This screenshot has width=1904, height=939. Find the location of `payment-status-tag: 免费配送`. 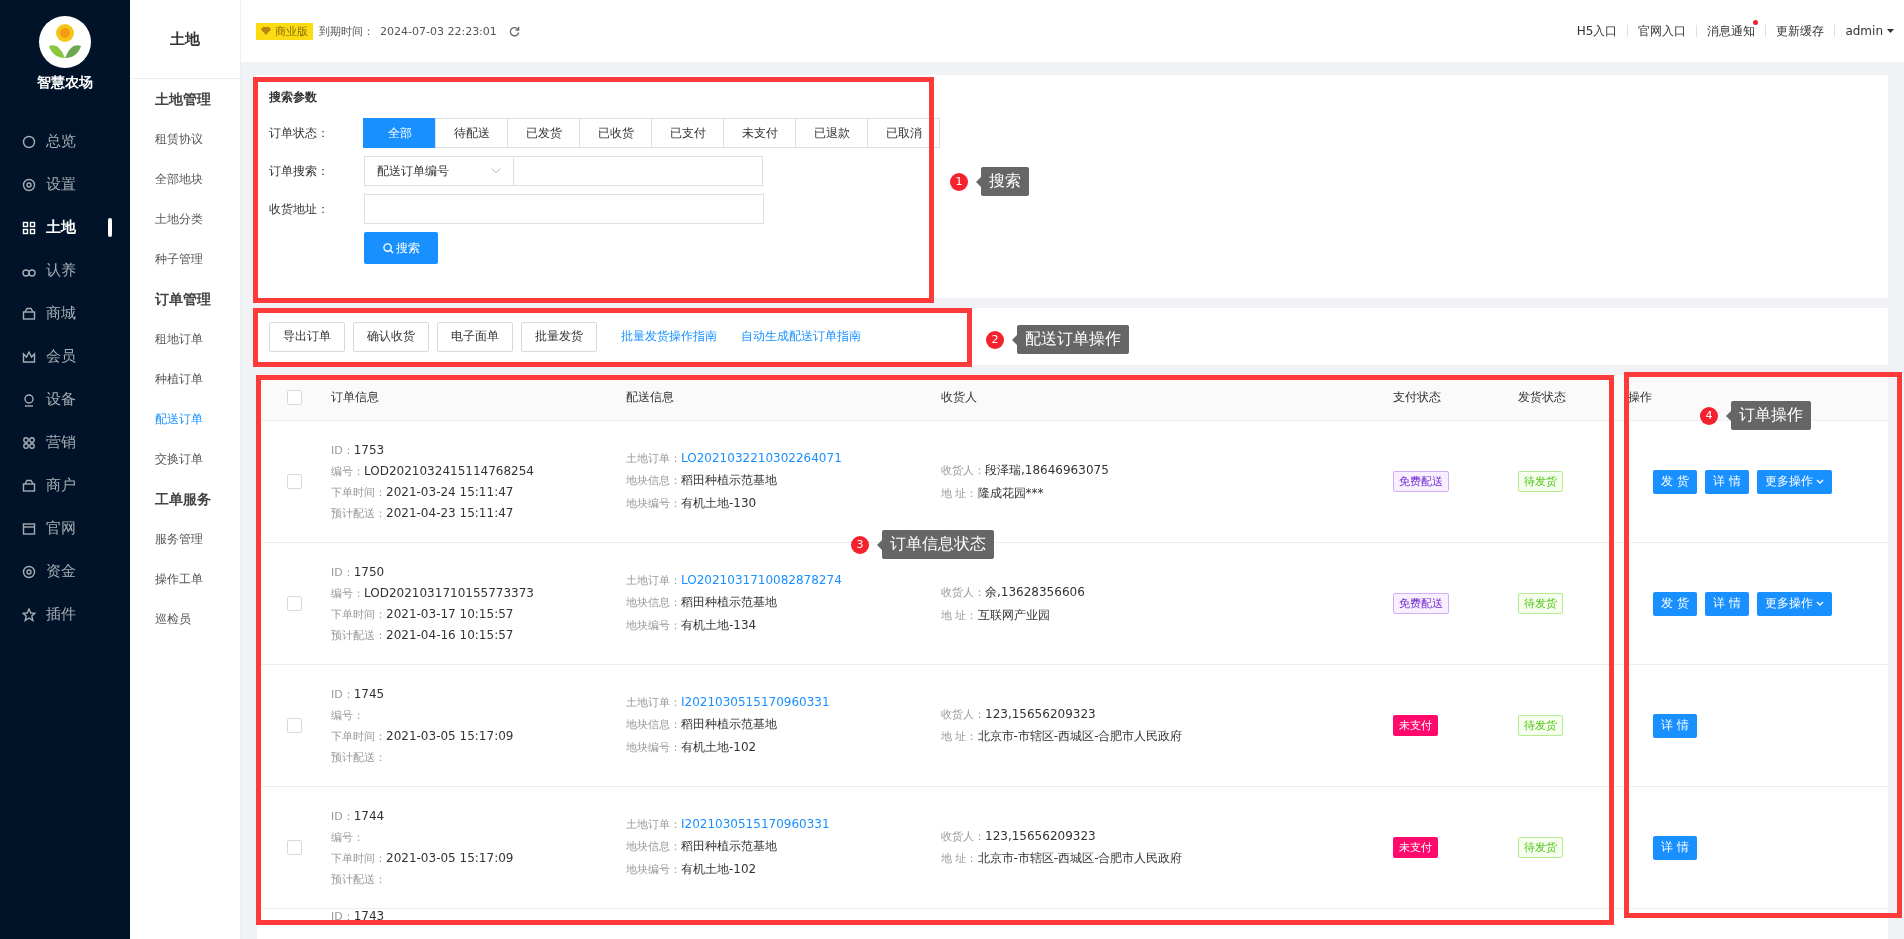

payment-status-tag: 免费配送 is located at coordinates (1421, 603).